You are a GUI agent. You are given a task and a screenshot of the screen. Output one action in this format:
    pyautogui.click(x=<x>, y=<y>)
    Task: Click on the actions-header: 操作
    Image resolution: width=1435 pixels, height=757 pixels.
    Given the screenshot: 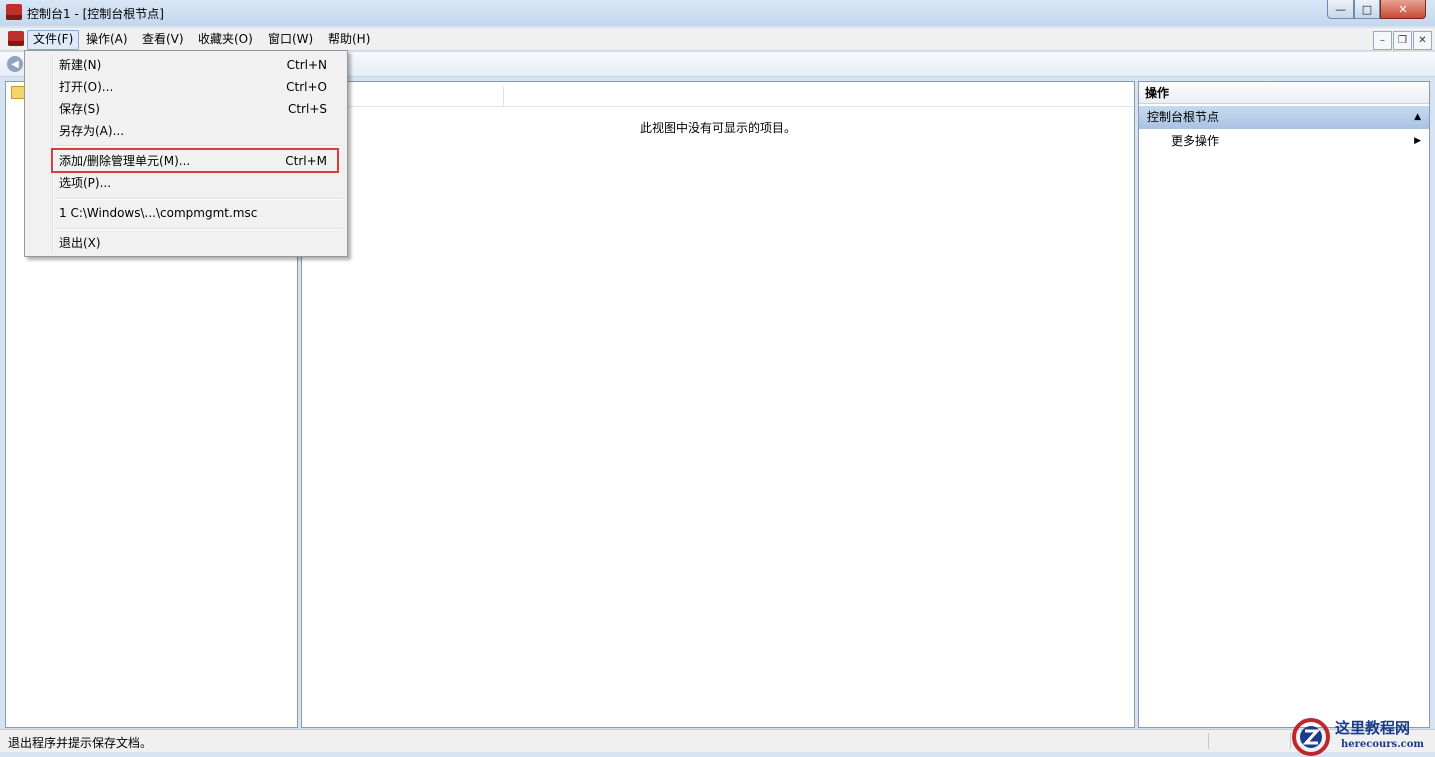 What is the action you would take?
    pyautogui.click(x=1284, y=93)
    